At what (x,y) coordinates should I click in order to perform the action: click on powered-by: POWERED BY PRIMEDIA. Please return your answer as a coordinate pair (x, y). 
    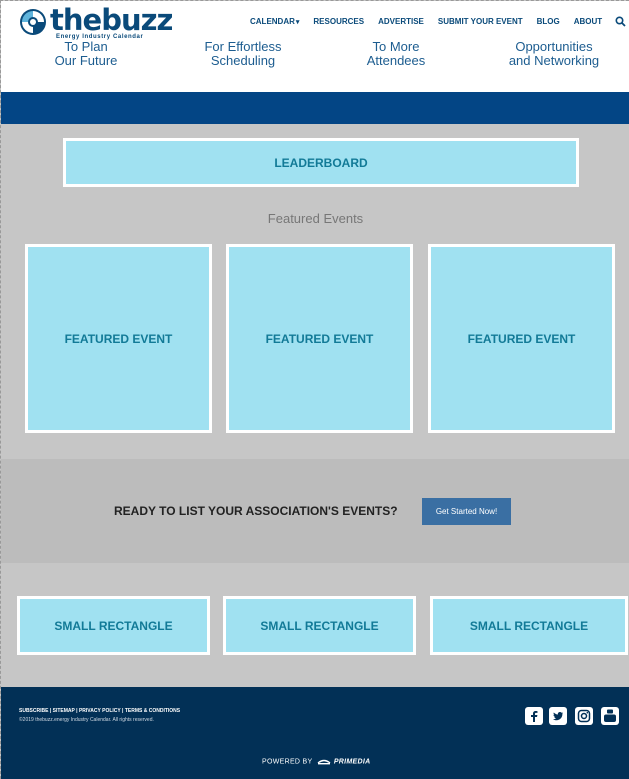
    Looking at the image, I should click on (316, 761).